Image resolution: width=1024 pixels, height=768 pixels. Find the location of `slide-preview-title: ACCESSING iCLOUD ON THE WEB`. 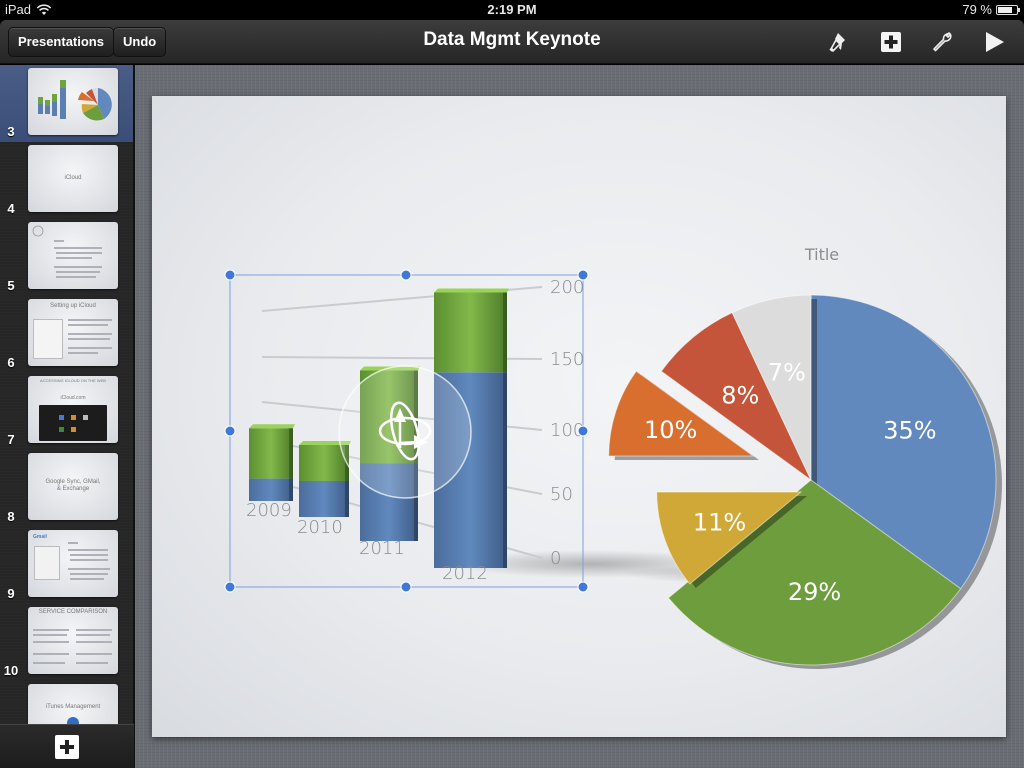

slide-preview-title: ACCESSING iCLOUD ON THE WEB is located at coordinates (73, 380).